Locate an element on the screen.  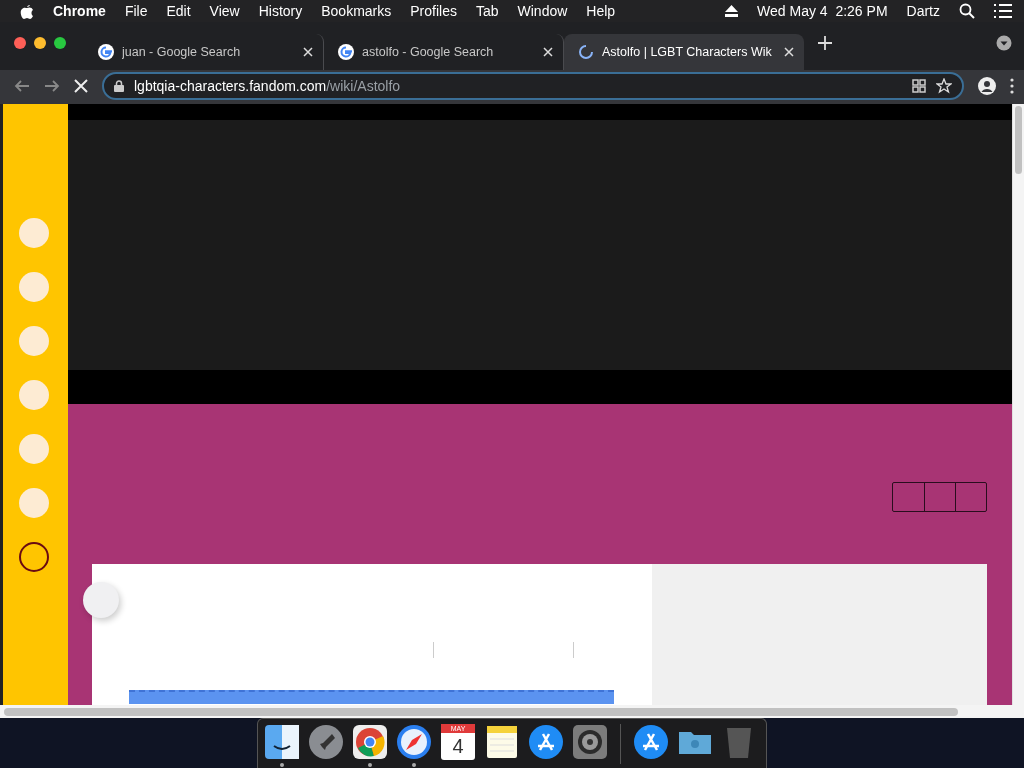
horizontal-scrollbar is located at coordinates (512, 711).